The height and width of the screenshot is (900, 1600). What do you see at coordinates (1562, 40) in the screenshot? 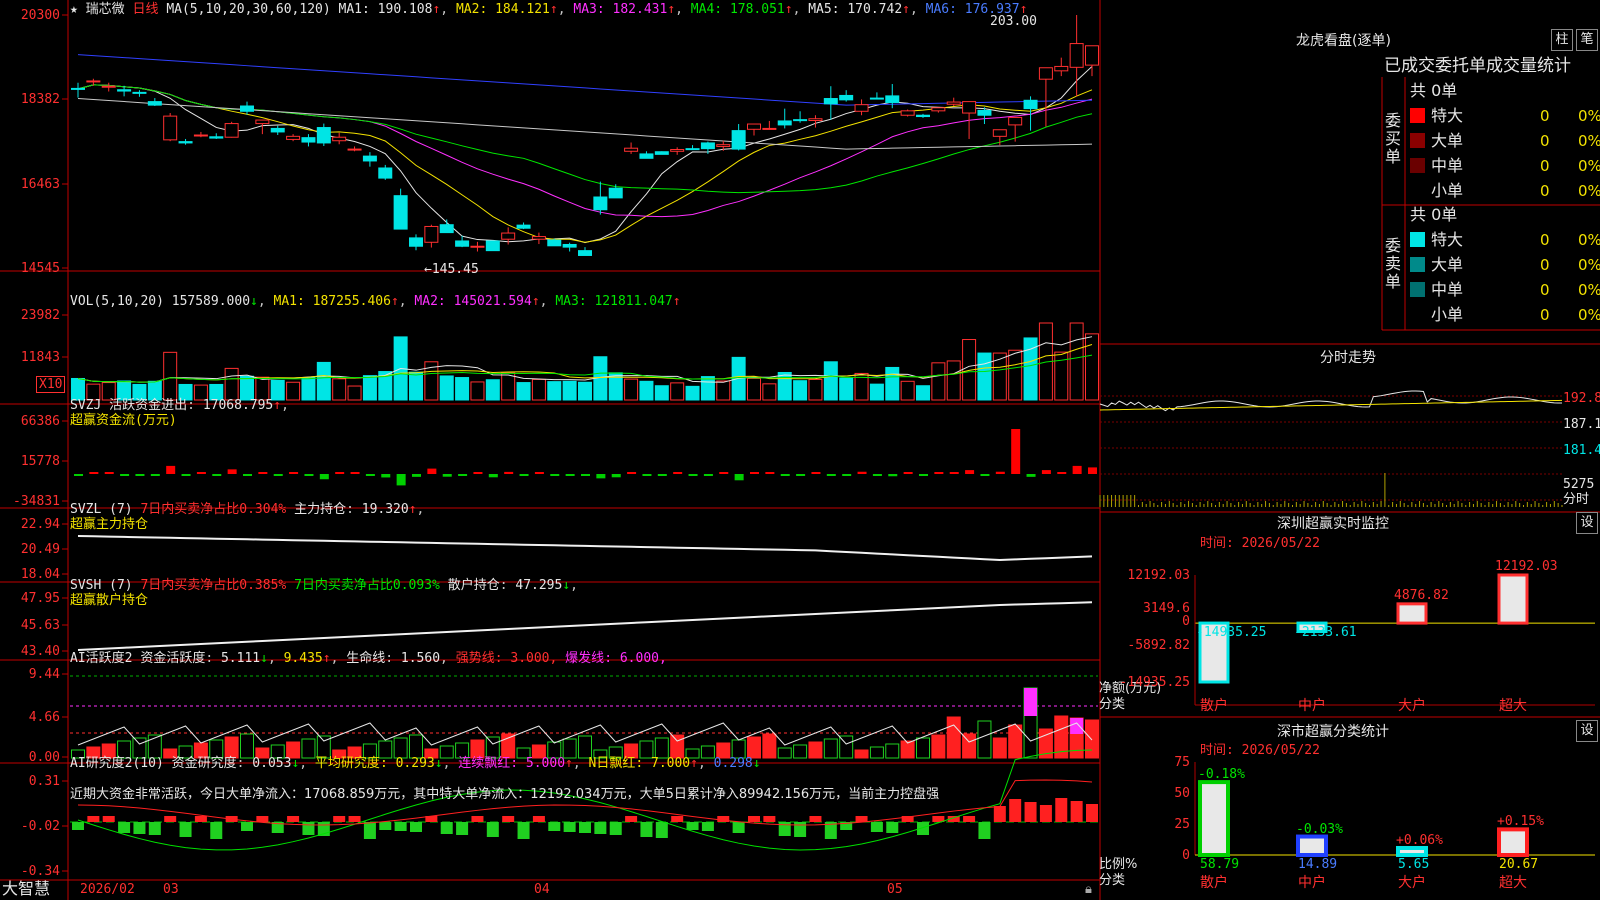
I see `bar-mode-button: 柱` at bounding box center [1562, 40].